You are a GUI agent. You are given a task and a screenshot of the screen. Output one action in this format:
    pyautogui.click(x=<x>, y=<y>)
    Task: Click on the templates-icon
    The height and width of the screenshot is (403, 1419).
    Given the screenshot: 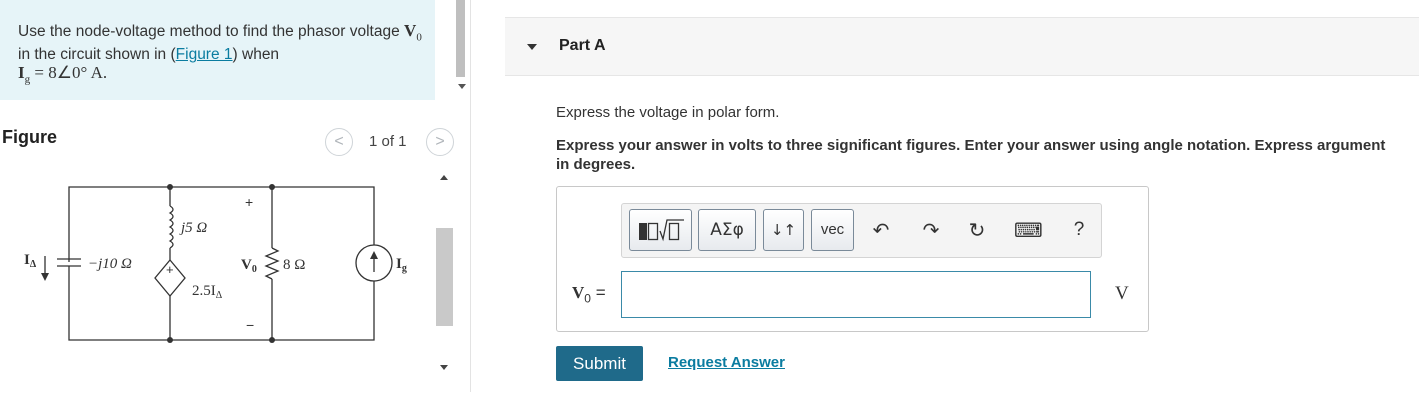 What is the action you would take?
    pyautogui.click(x=661, y=230)
    